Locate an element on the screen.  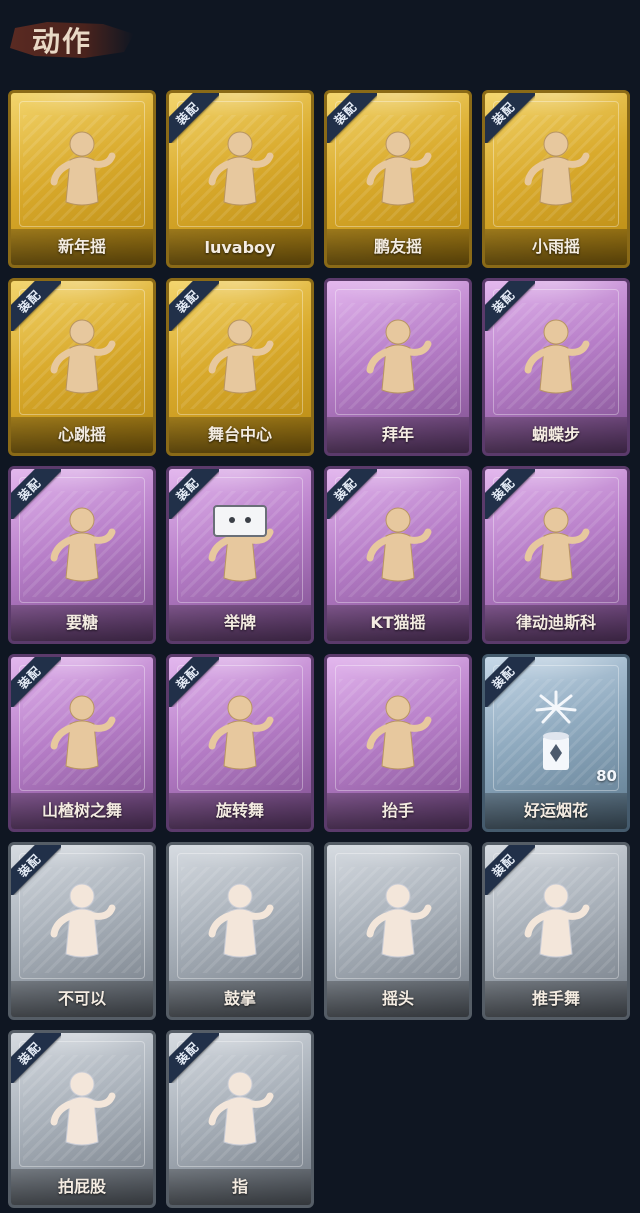
music-dance-icon is located at coordinates (556, 167).